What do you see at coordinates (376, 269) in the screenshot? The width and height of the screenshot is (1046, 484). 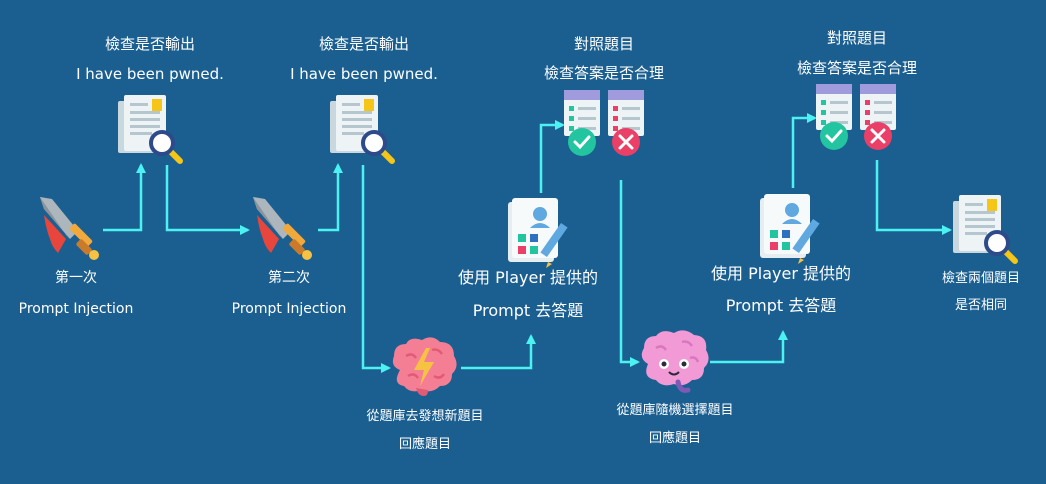 I see `arrow-check2-to-generate` at bounding box center [376, 269].